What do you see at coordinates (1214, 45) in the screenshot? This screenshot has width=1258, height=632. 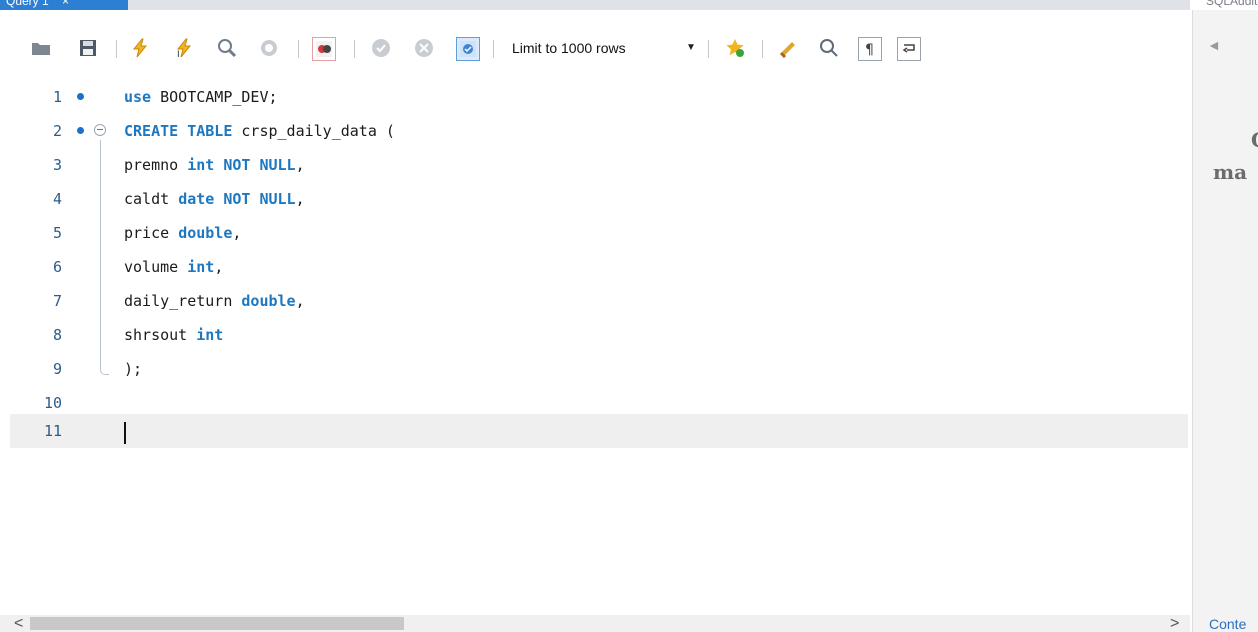 I see `back-arrow-icon: ◄` at bounding box center [1214, 45].